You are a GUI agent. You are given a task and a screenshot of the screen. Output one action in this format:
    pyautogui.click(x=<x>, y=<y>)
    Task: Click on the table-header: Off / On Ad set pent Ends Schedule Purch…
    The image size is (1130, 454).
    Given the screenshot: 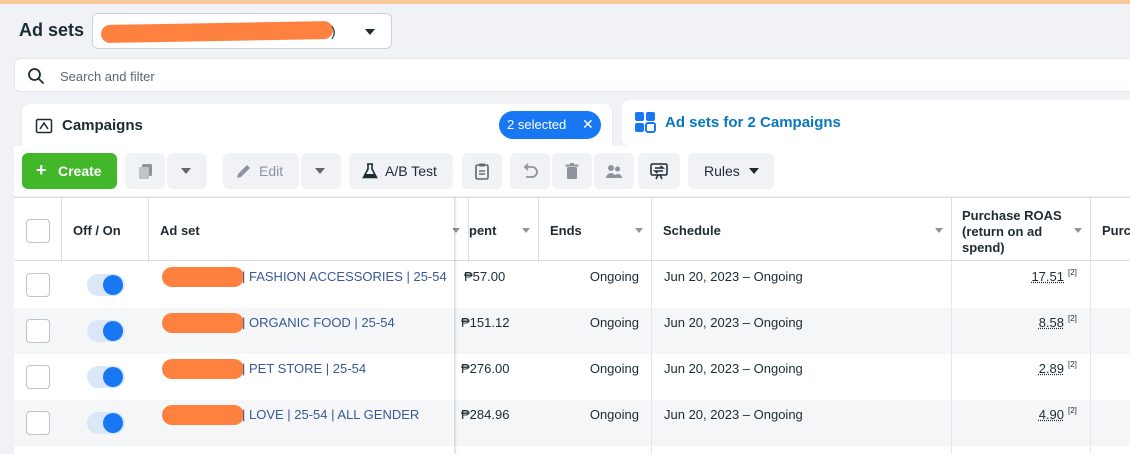 What is the action you would take?
    pyautogui.click(x=572, y=229)
    